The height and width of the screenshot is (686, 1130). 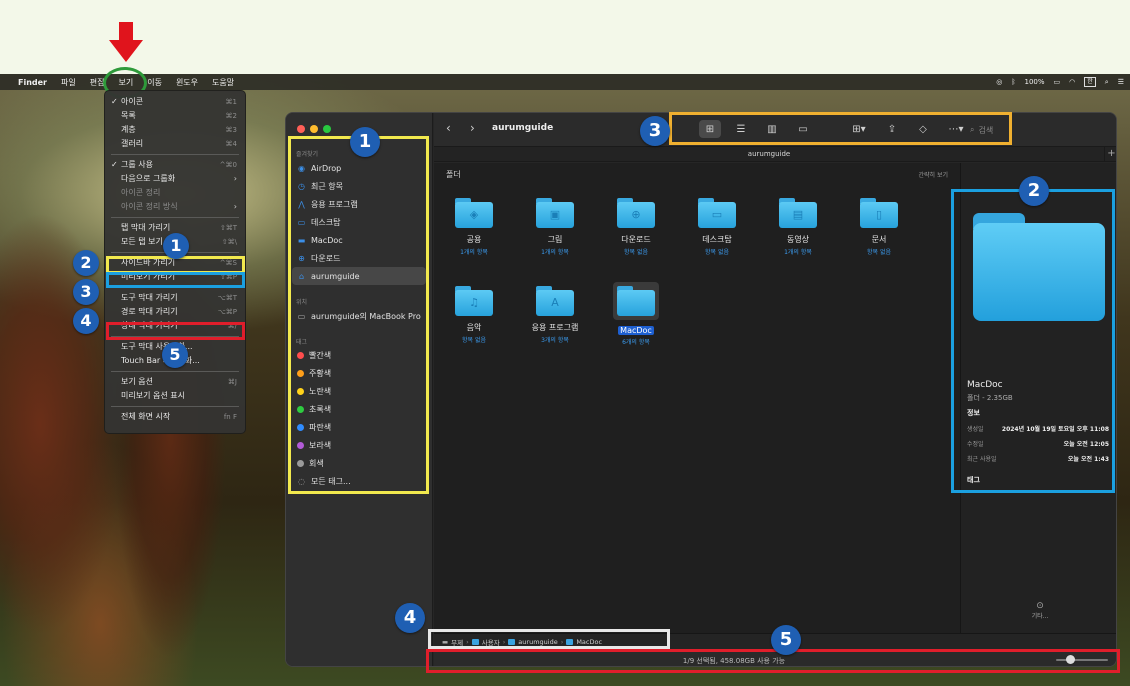 I want to click on sidebar-tag-blue: 파란색, so click(x=359, y=427).